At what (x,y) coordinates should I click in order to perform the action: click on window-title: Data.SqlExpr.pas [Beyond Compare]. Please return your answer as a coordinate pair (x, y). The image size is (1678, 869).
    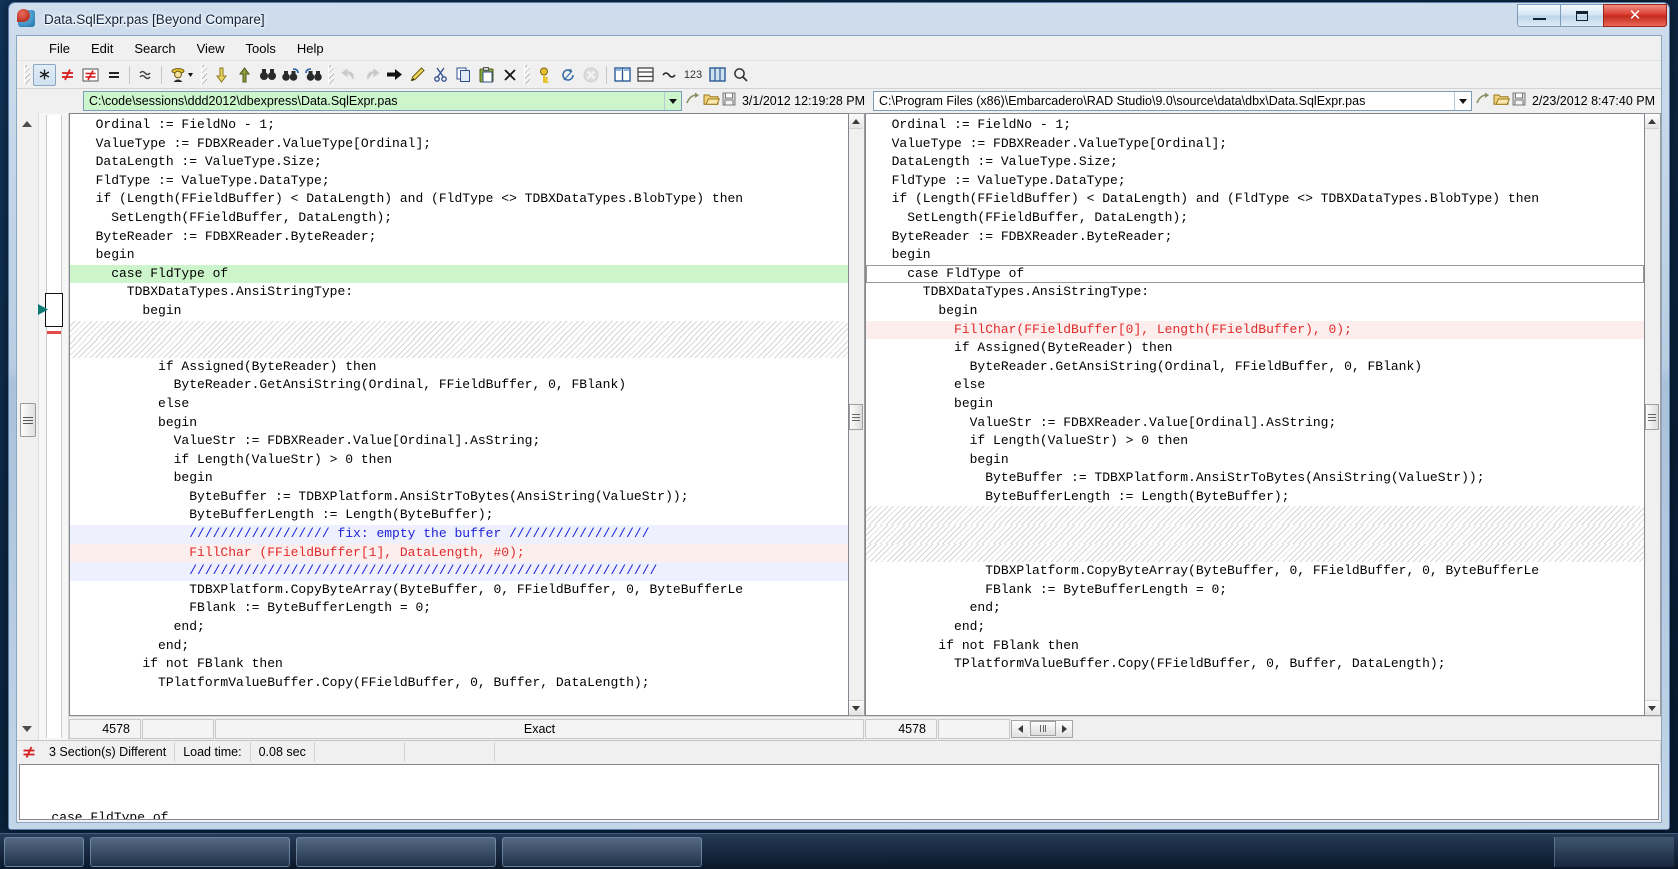
    Looking at the image, I should click on (154, 19).